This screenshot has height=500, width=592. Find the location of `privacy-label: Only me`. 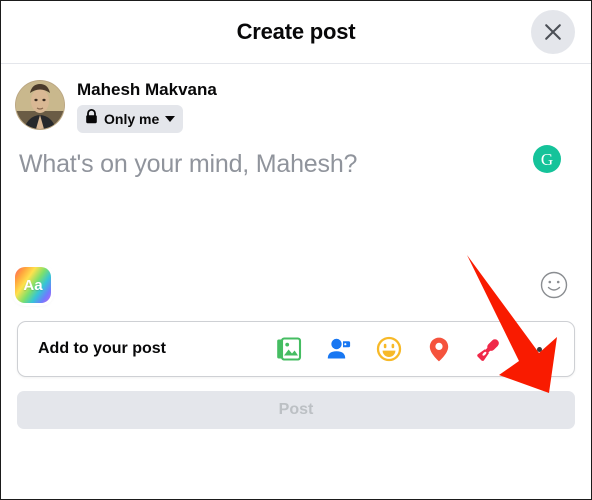

privacy-label: Only me is located at coordinates (132, 119).